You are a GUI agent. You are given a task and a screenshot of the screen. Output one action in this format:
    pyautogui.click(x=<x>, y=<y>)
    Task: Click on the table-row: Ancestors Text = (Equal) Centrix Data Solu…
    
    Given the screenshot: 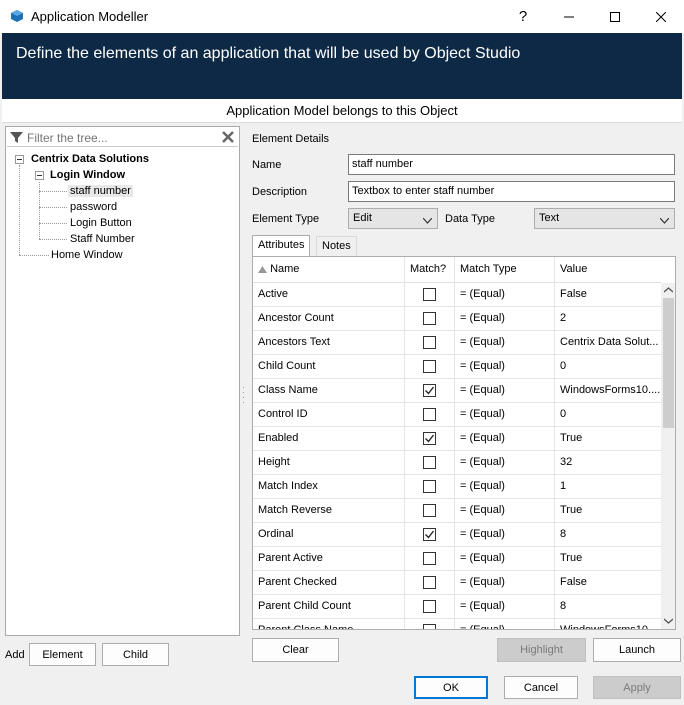 What is the action you would take?
    pyautogui.click(x=457, y=343)
    